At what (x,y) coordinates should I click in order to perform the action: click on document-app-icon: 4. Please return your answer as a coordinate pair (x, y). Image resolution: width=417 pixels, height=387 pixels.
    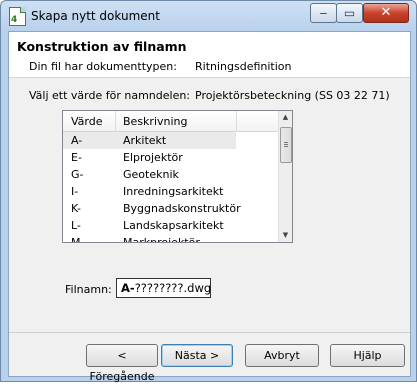
    Looking at the image, I should click on (17, 16).